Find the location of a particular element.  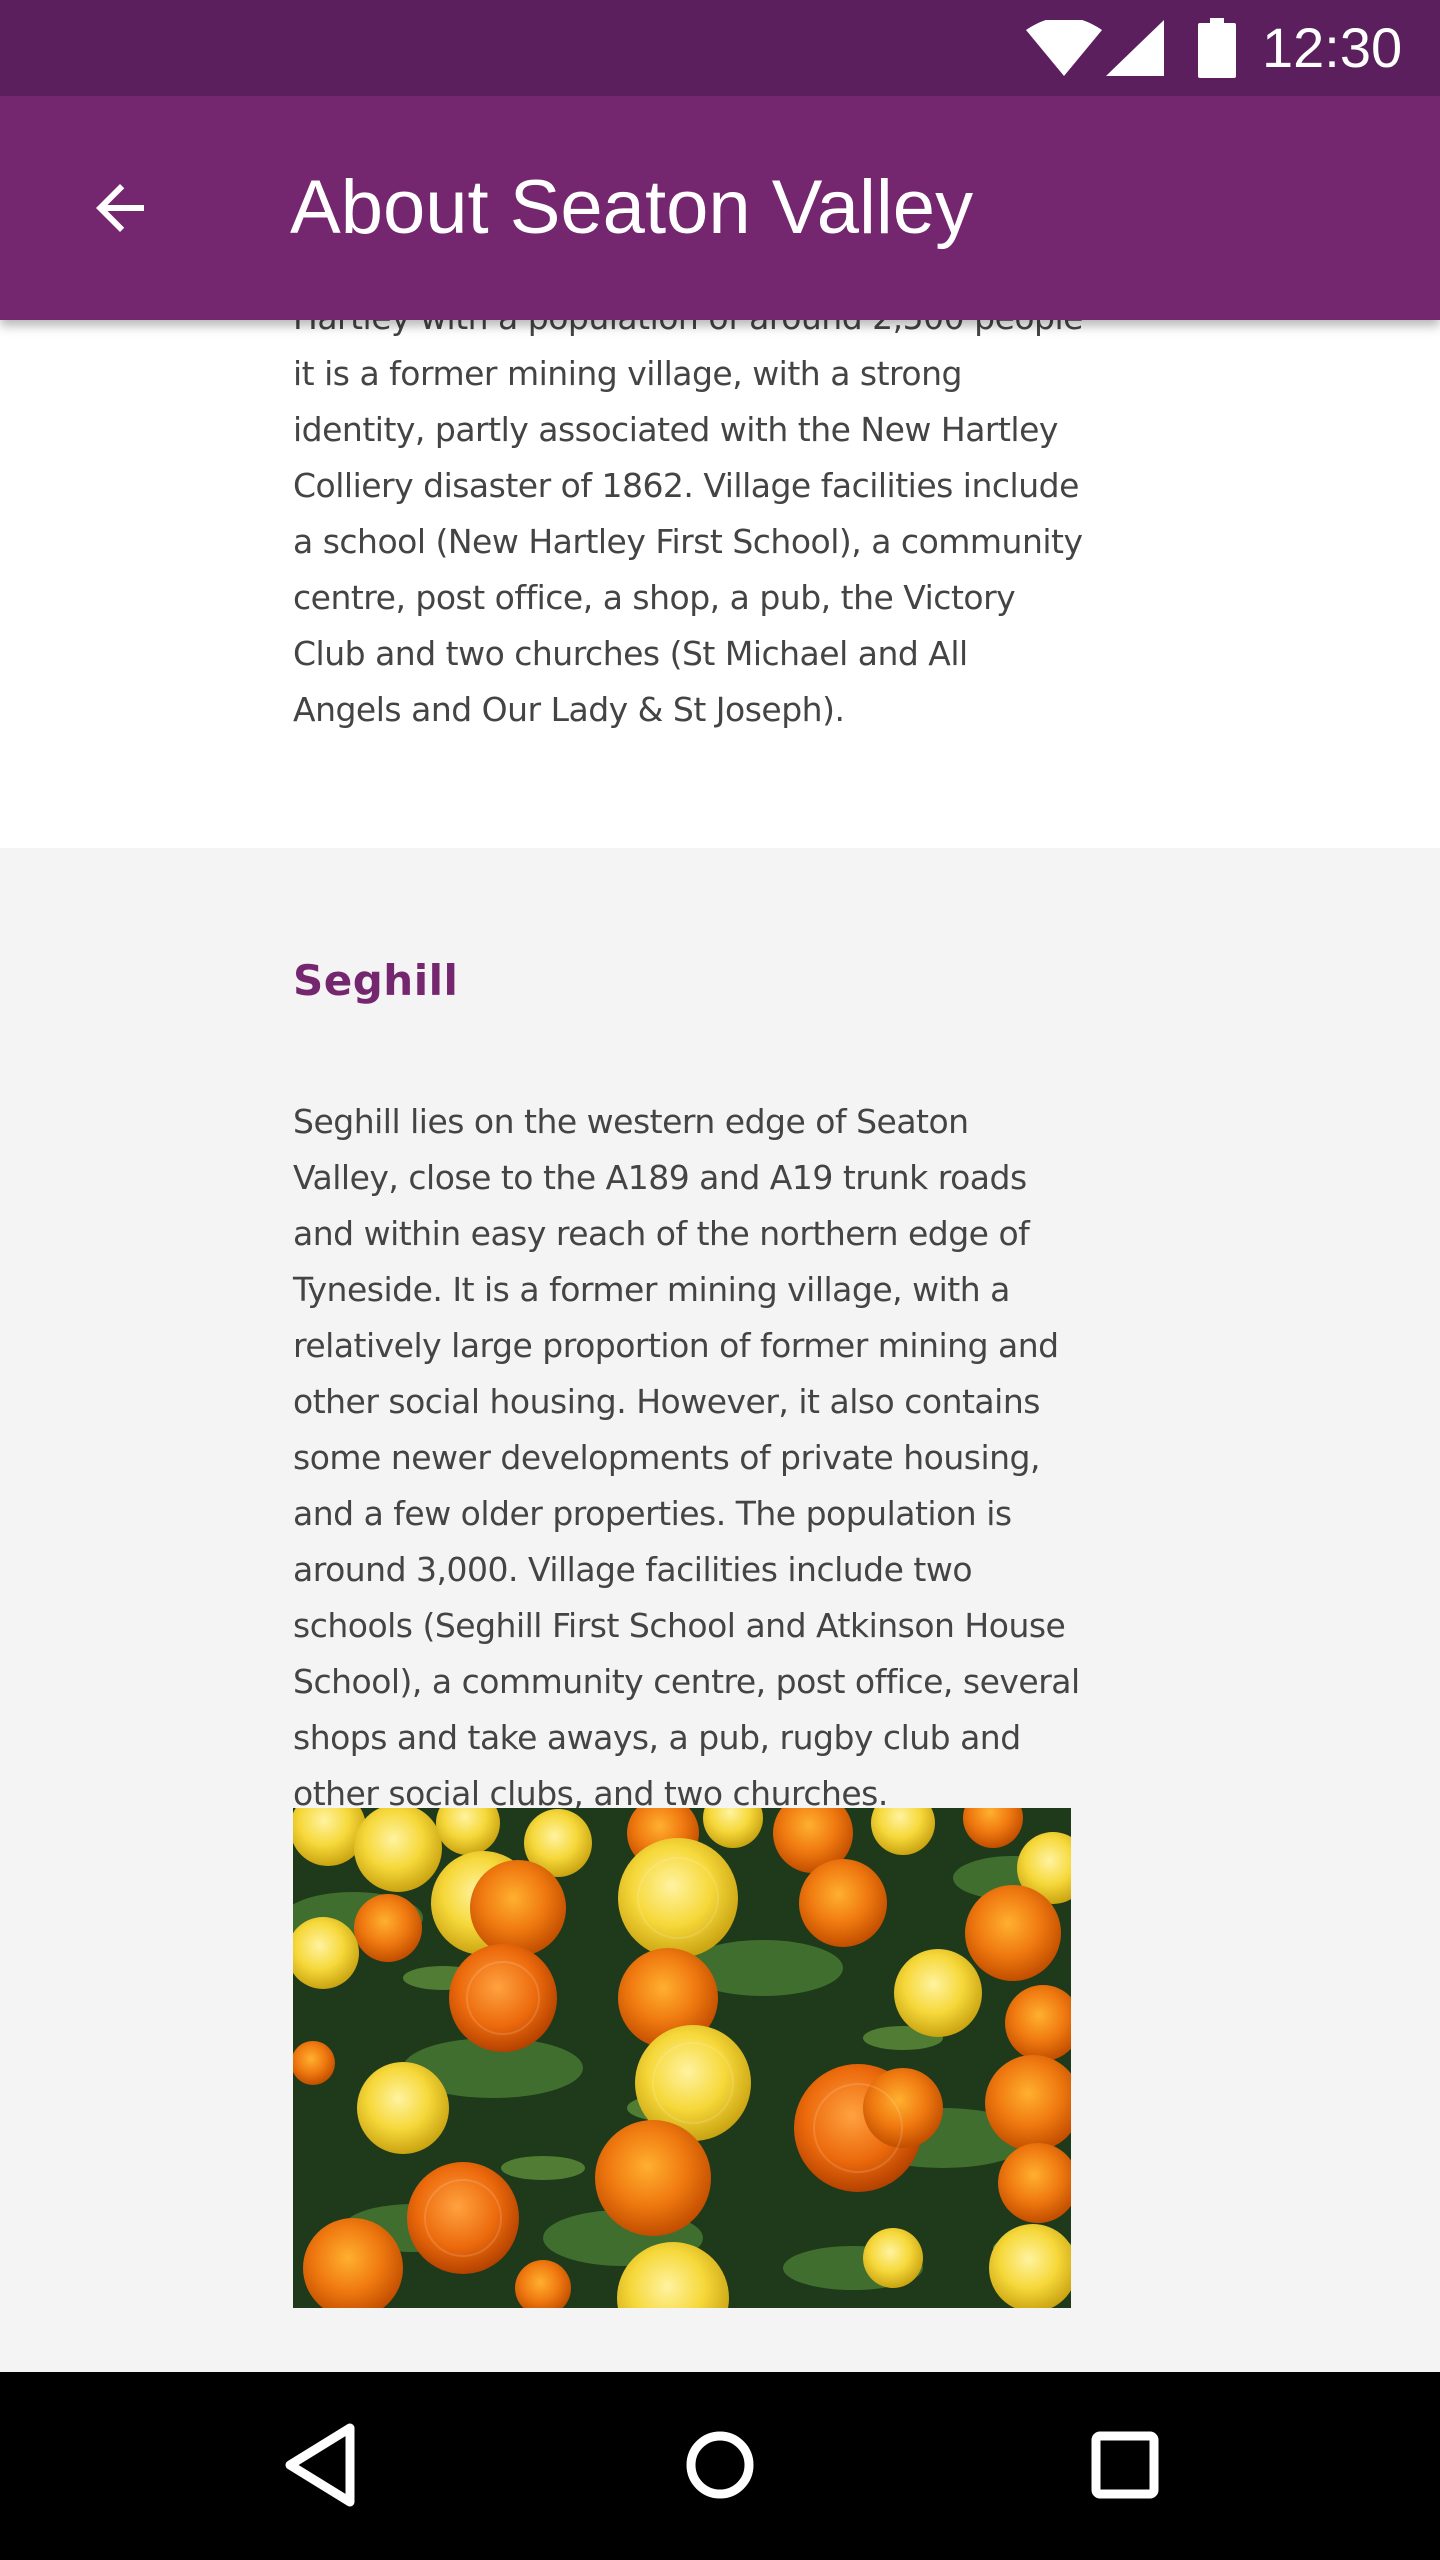

arrow-back-icon is located at coordinates (120, 208).